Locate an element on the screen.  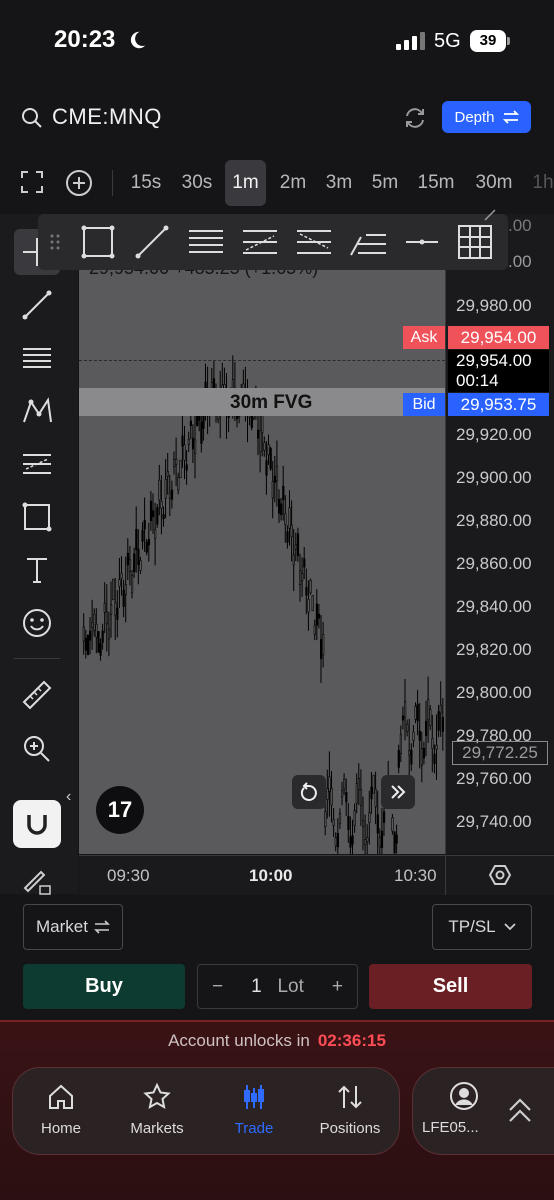
order-type-select: Market is located at coordinates (73, 927).